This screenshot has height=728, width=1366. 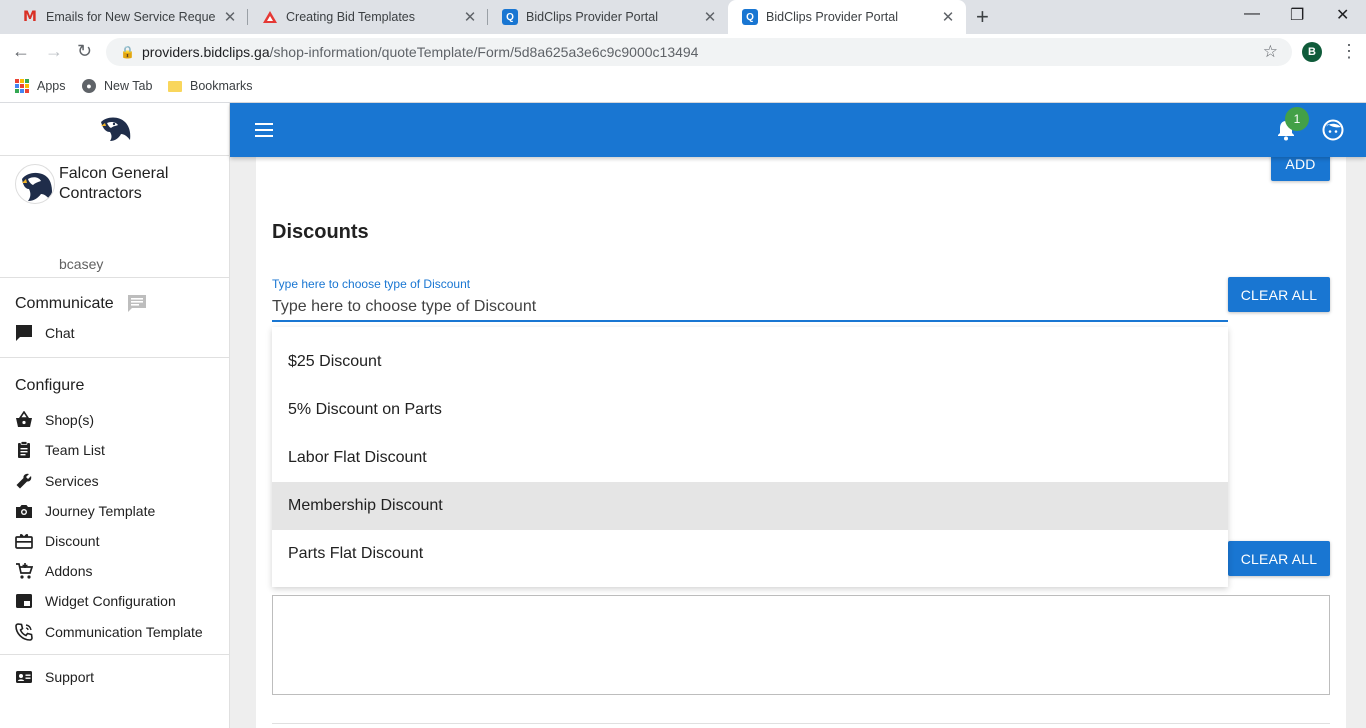 What do you see at coordinates (114, 677) in the screenshot?
I see `sidebar-item-support: Support` at bounding box center [114, 677].